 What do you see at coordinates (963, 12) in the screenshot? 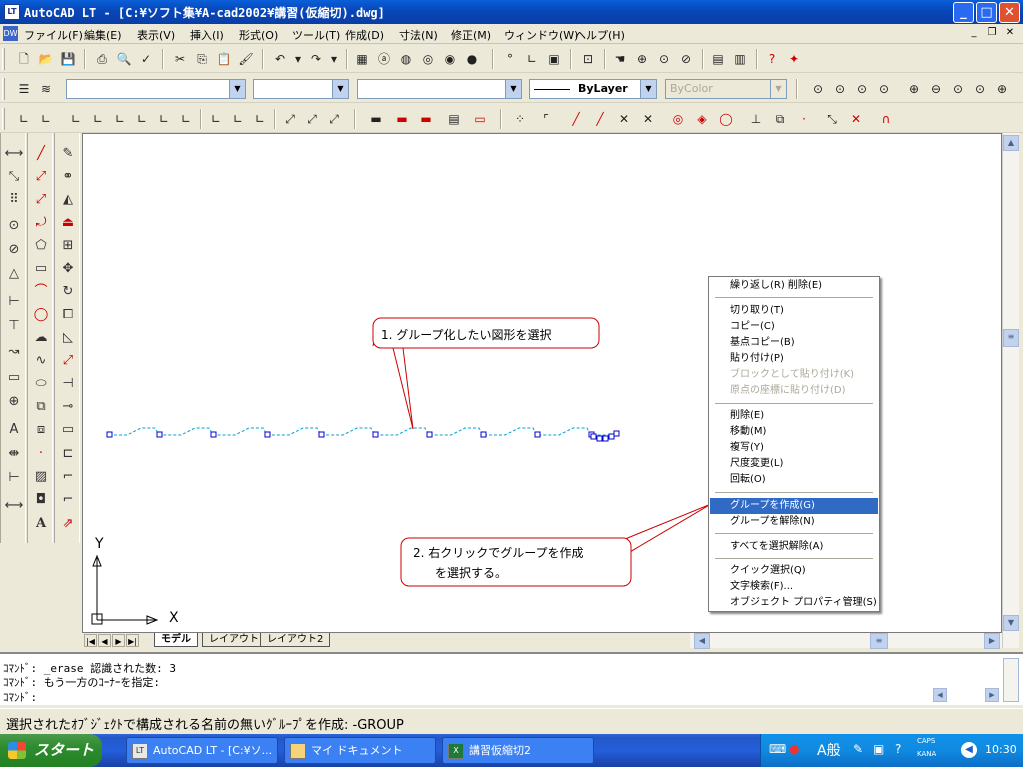
I see `minimize-button: _` at bounding box center [963, 12].